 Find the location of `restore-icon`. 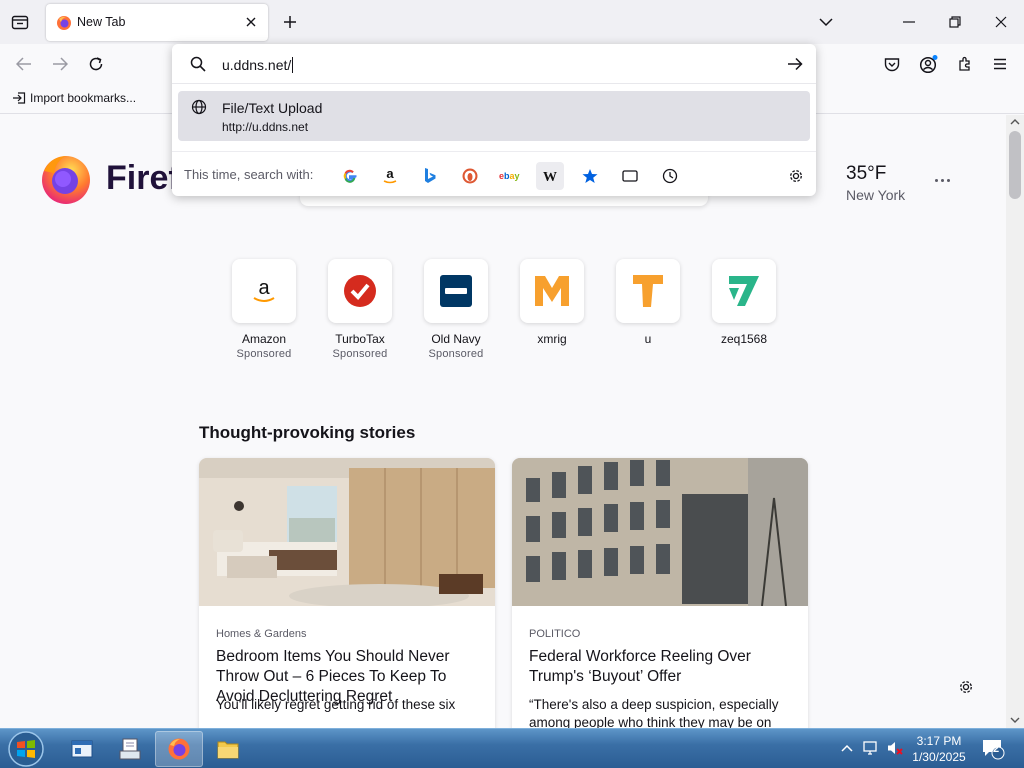

restore-icon is located at coordinates (955, 22).